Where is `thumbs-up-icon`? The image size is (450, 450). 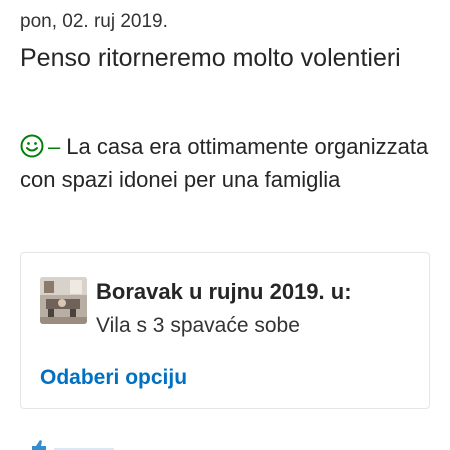
thumbs-up-icon is located at coordinates (90, 445).